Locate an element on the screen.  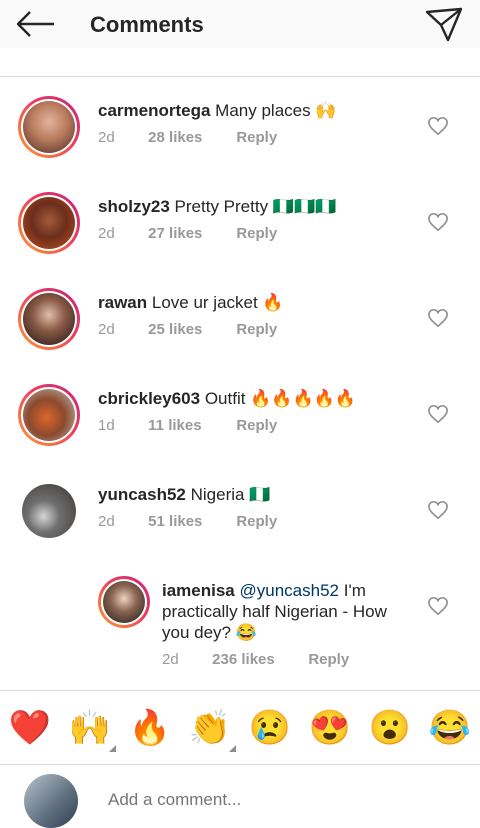
emoji-crying-face: 😢 is located at coordinates (270, 728).